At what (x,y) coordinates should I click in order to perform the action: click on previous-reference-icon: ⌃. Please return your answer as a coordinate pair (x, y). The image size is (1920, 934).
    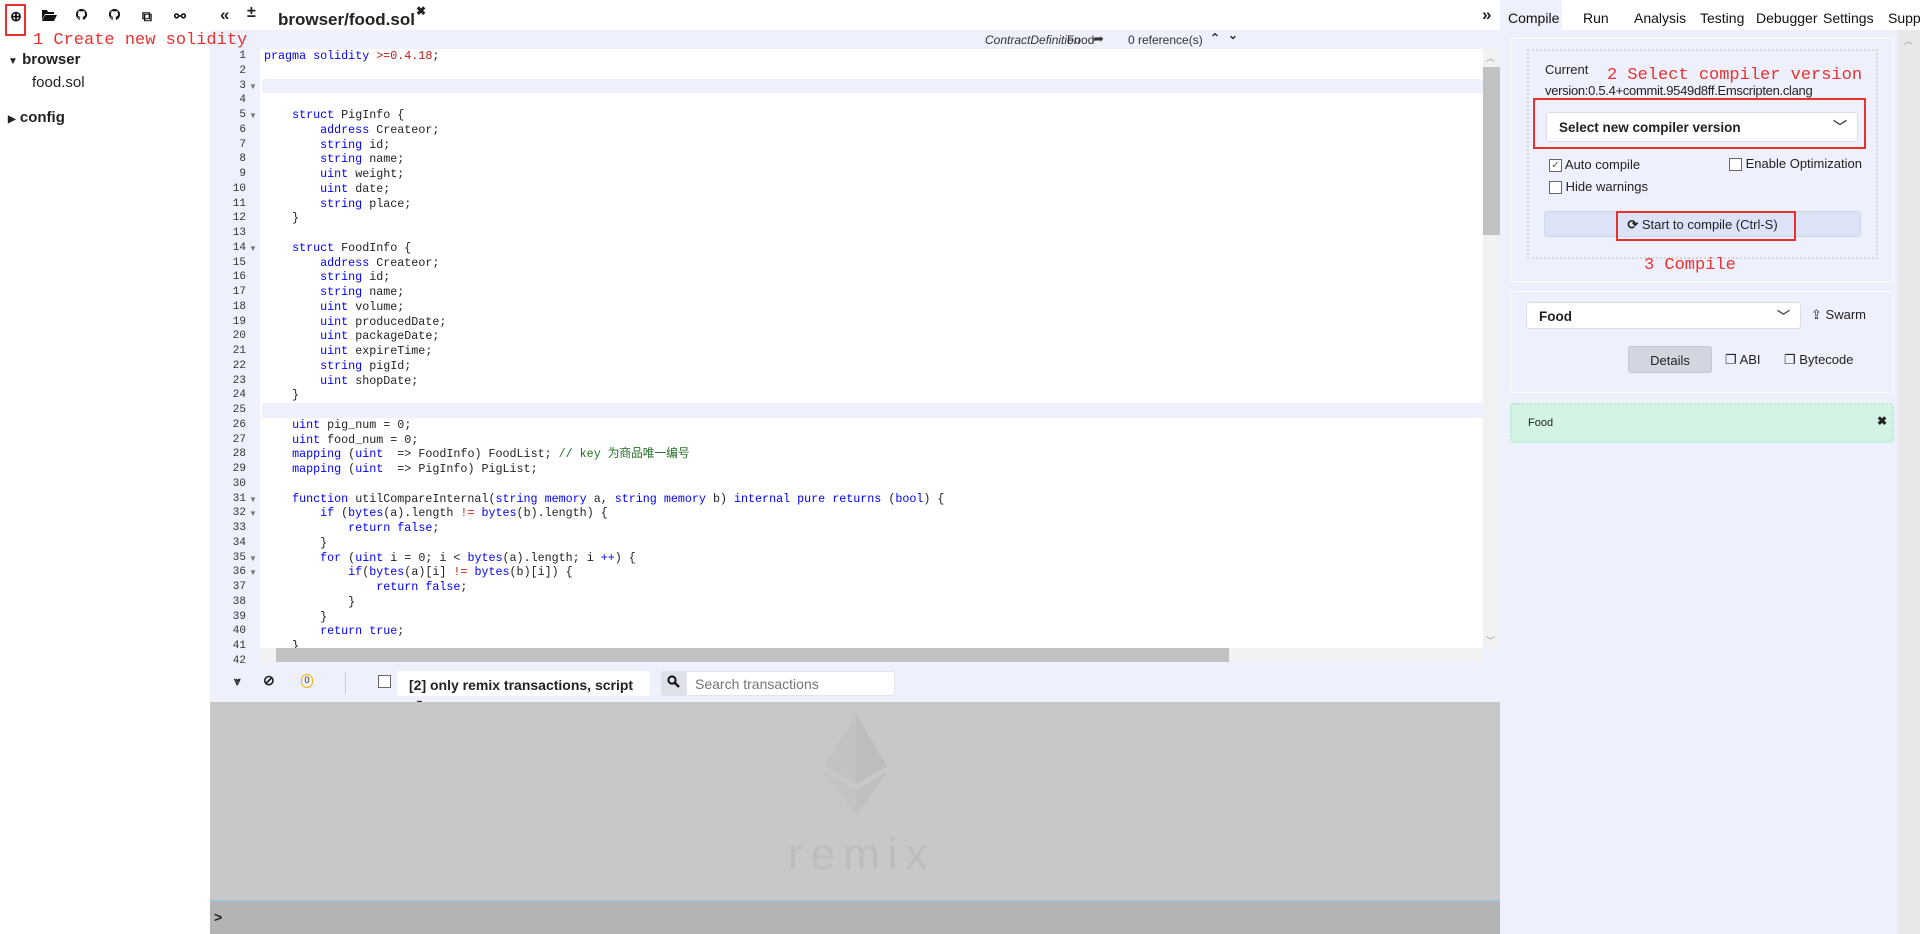
    Looking at the image, I should click on (1215, 38).